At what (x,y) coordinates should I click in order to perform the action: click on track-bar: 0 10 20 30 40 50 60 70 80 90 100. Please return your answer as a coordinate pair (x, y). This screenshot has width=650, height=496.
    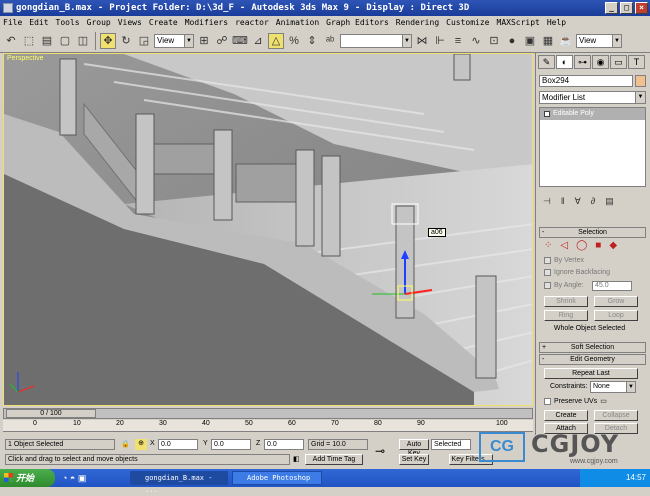
    Looking at the image, I should click on (268, 426).